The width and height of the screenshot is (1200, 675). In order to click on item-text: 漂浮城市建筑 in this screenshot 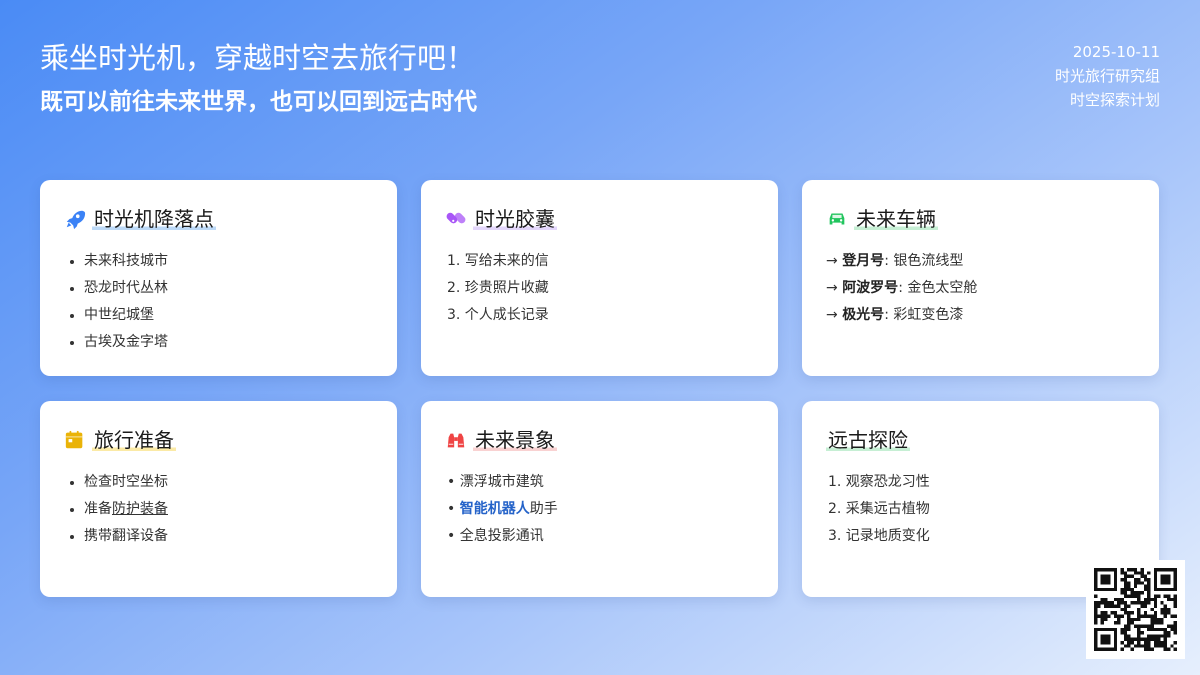, I will do `click(501, 482)`.